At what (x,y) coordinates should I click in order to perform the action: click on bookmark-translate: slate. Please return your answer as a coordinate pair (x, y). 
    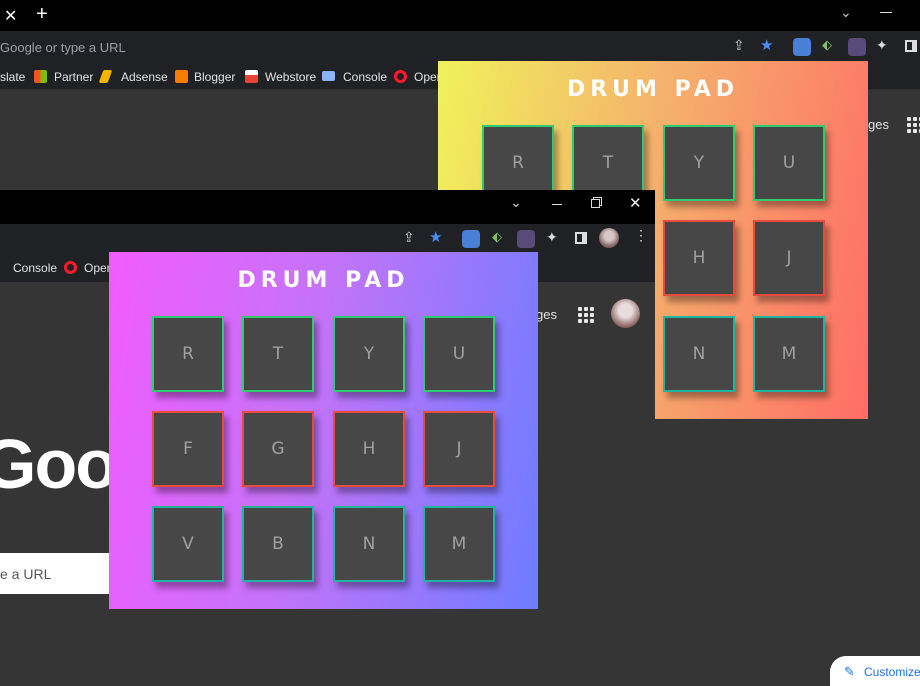
    Looking at the image, I should click on (12, 77).